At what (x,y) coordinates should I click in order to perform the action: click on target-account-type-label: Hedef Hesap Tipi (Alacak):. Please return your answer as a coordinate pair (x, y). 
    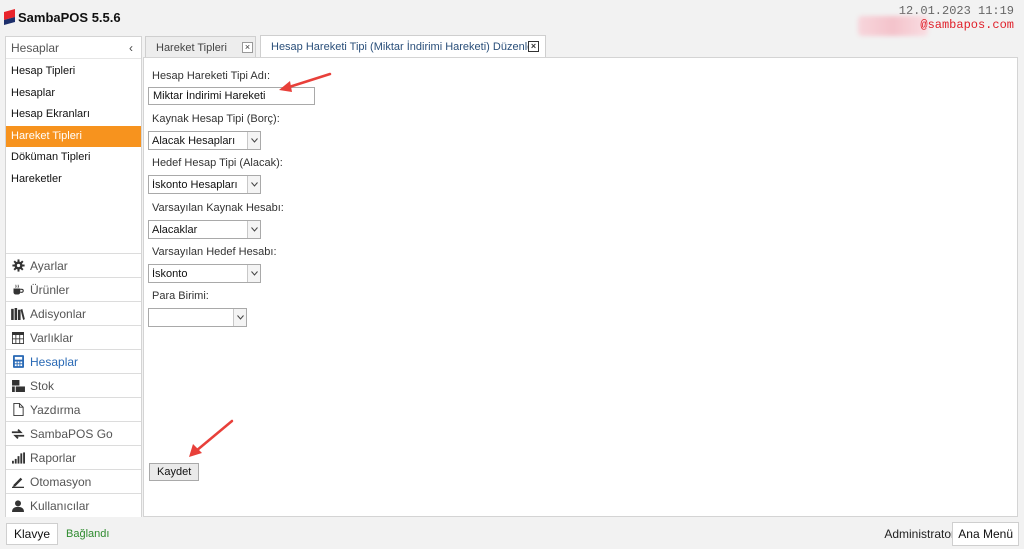
    Looking at the image, I should click on (217, 163).